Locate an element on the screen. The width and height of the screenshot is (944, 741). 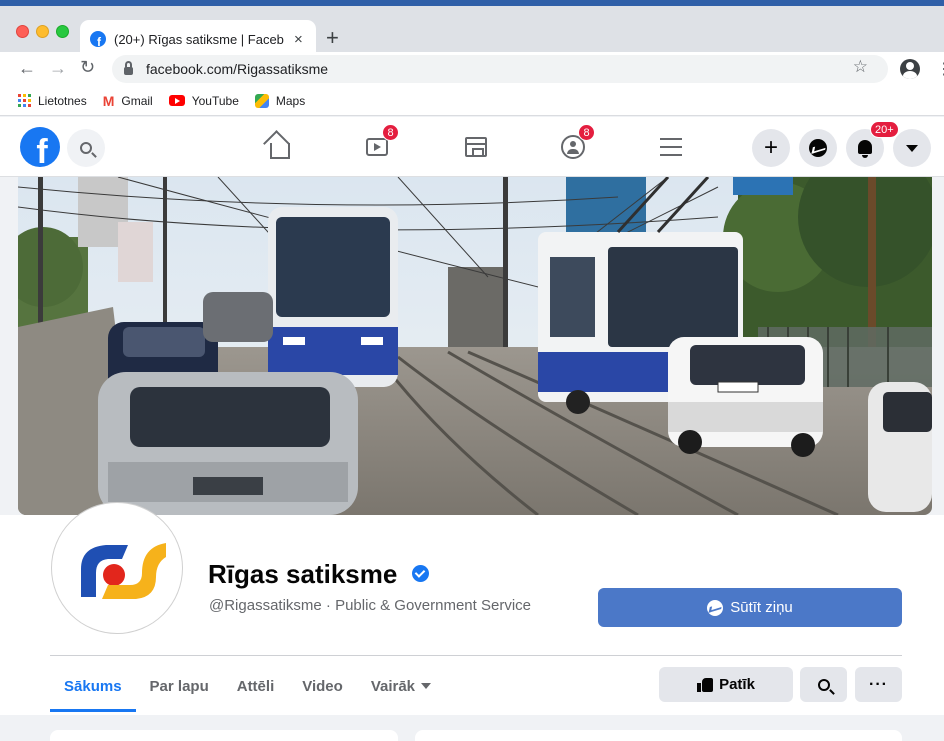
bookmark-label: YouTube is located at coordinates (215, 100).